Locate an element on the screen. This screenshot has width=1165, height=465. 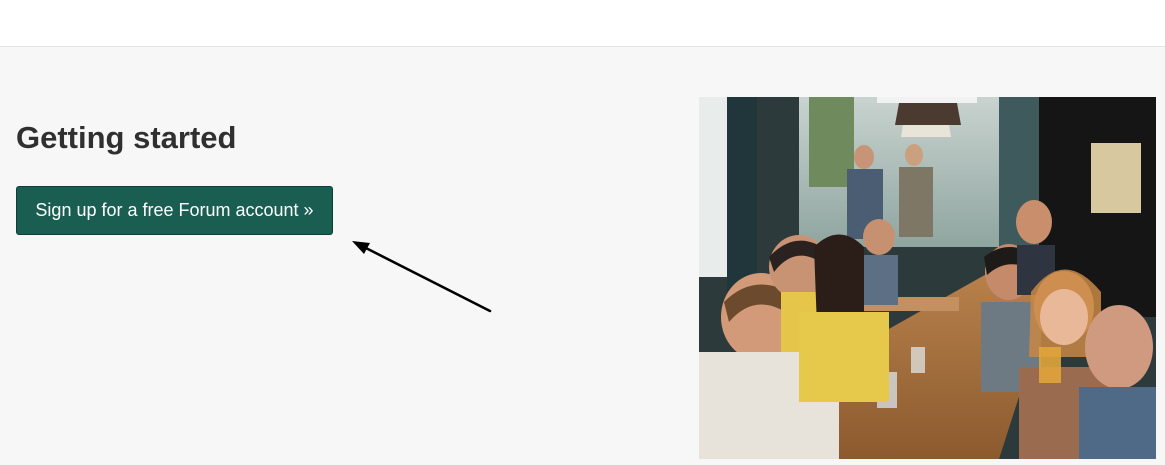
signup-button: Sign up for a free Forum account » is located at coordinates (174, 210).